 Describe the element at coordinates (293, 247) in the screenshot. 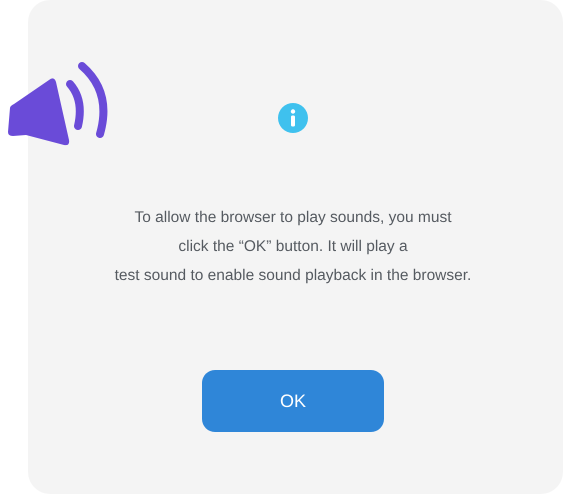

I see `message-text: To allow the browser to play sounds, you must click the “OK” button. It will play a test sound to enable sound playback in the browser.` at that location.